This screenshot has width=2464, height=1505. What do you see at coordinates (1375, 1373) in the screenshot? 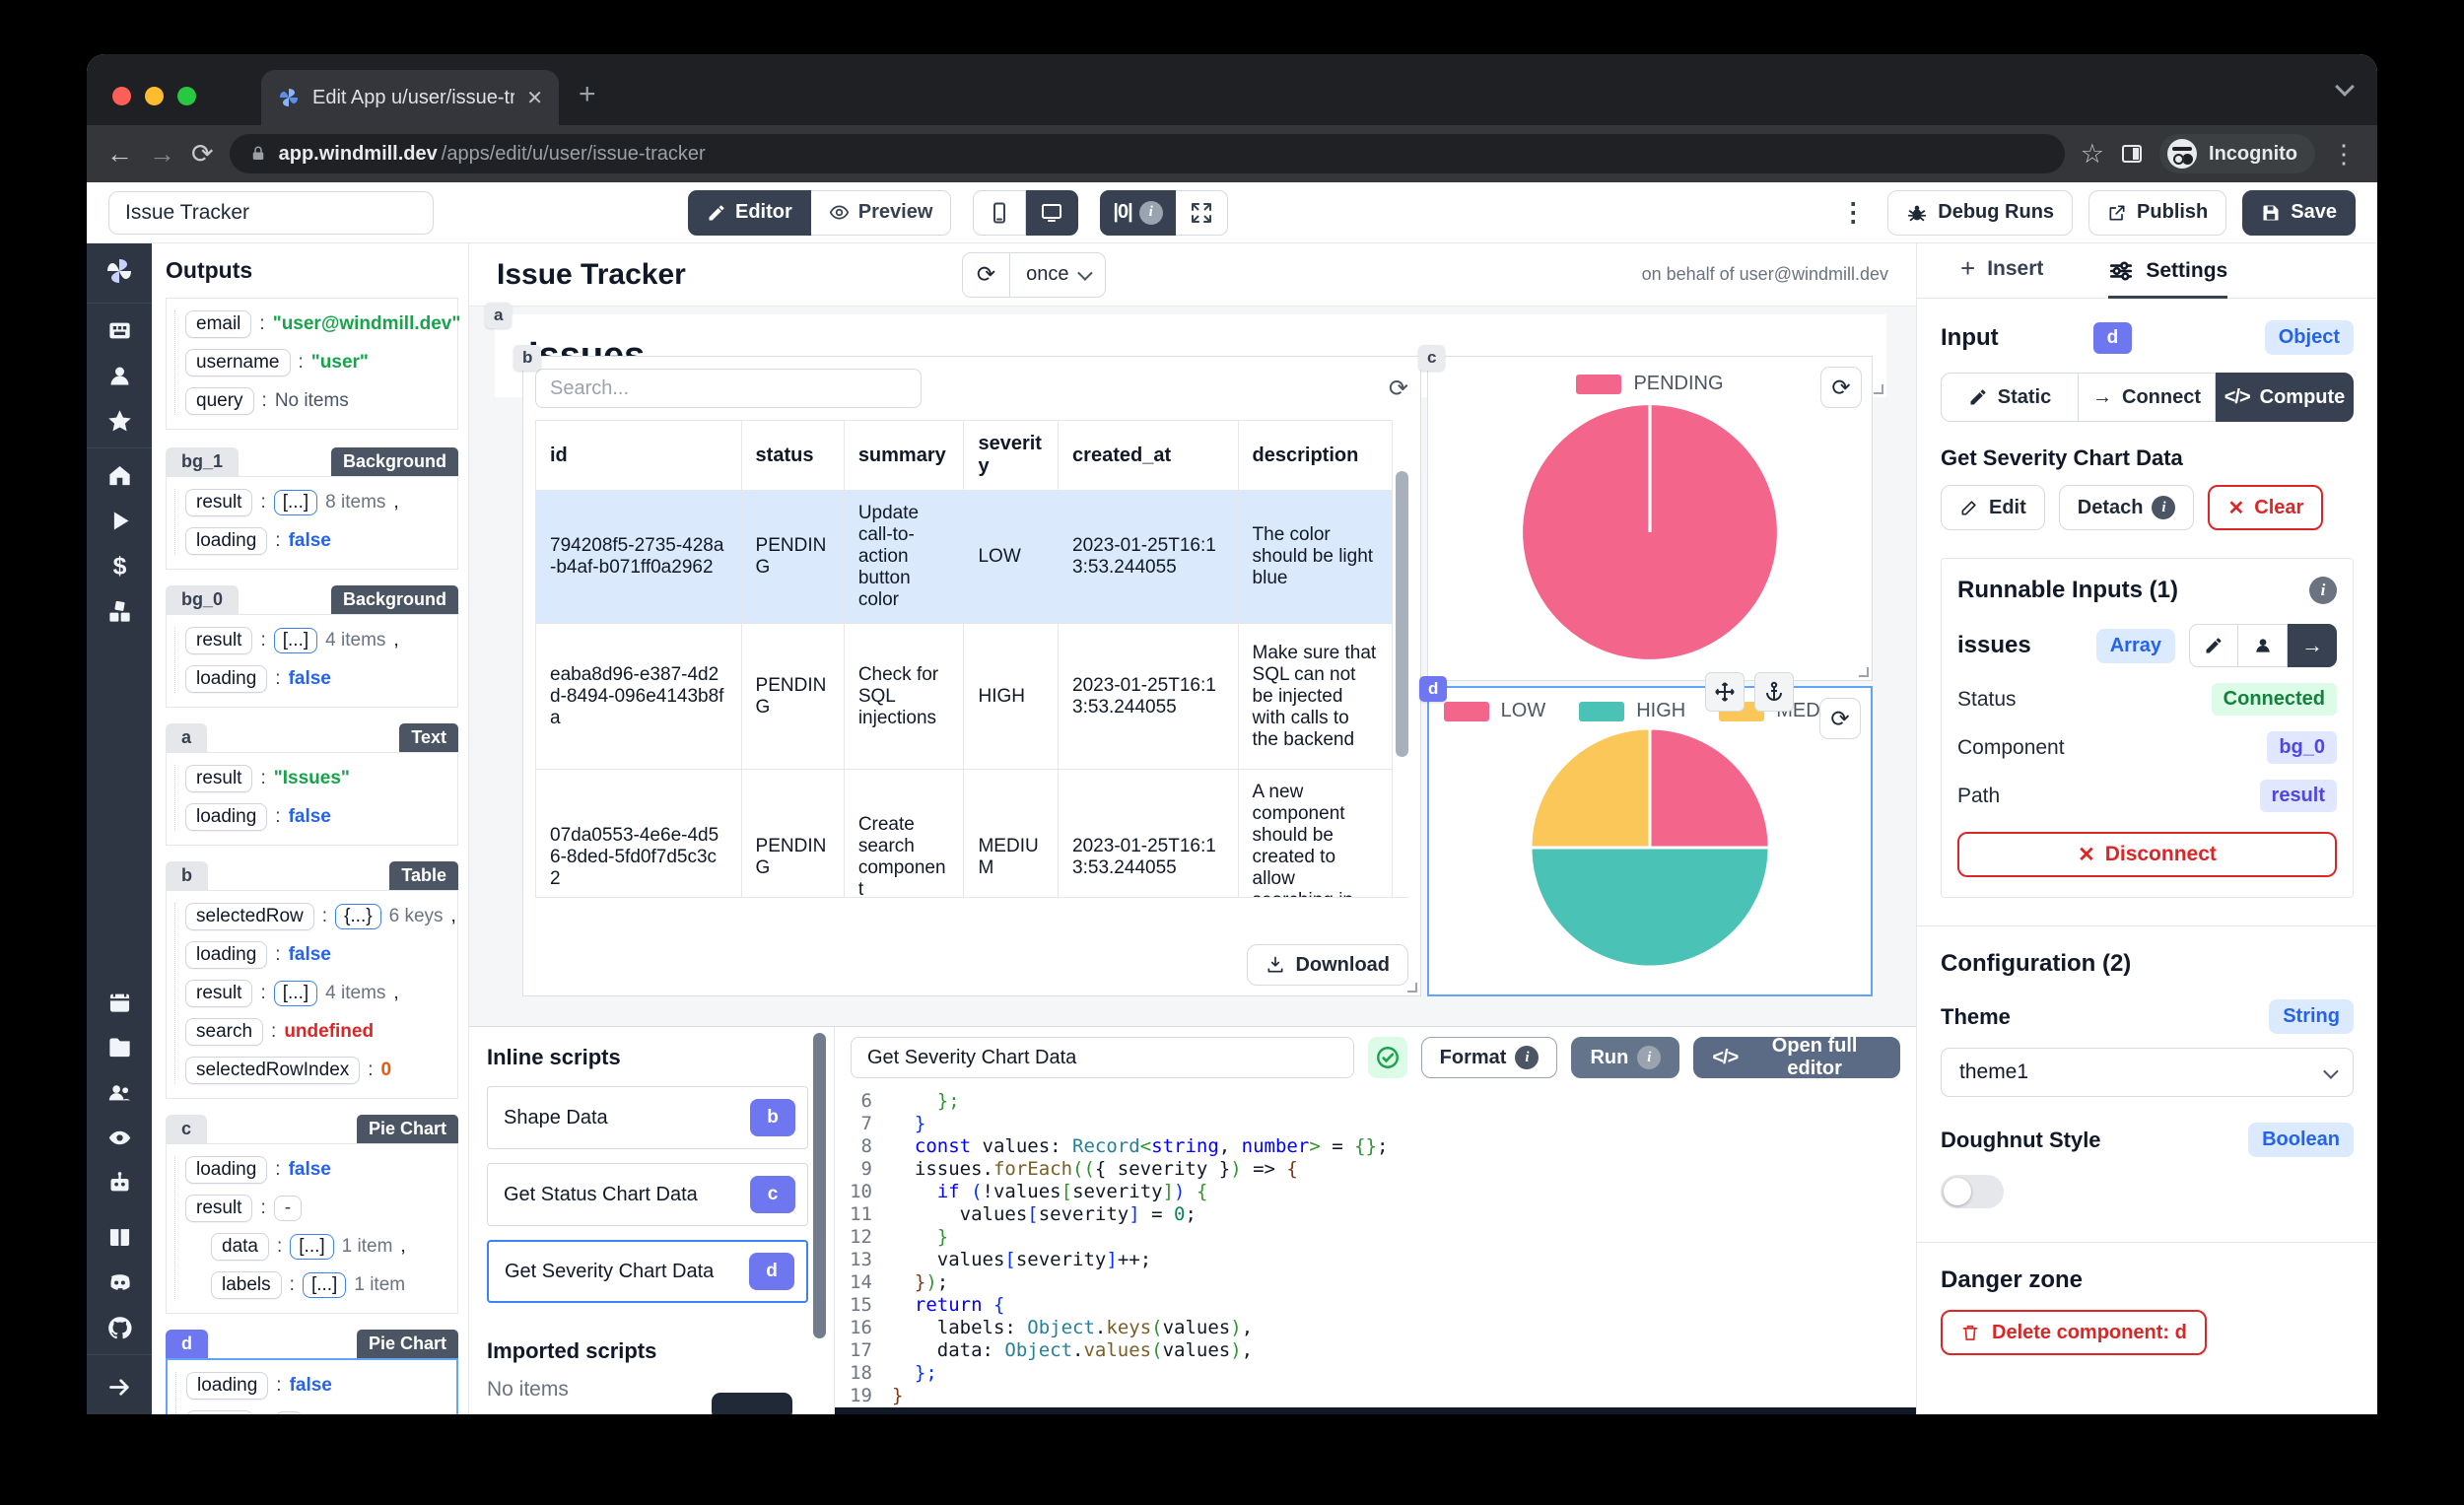
I see `code-line: 18 };` at bounding box center [1375, 1373].